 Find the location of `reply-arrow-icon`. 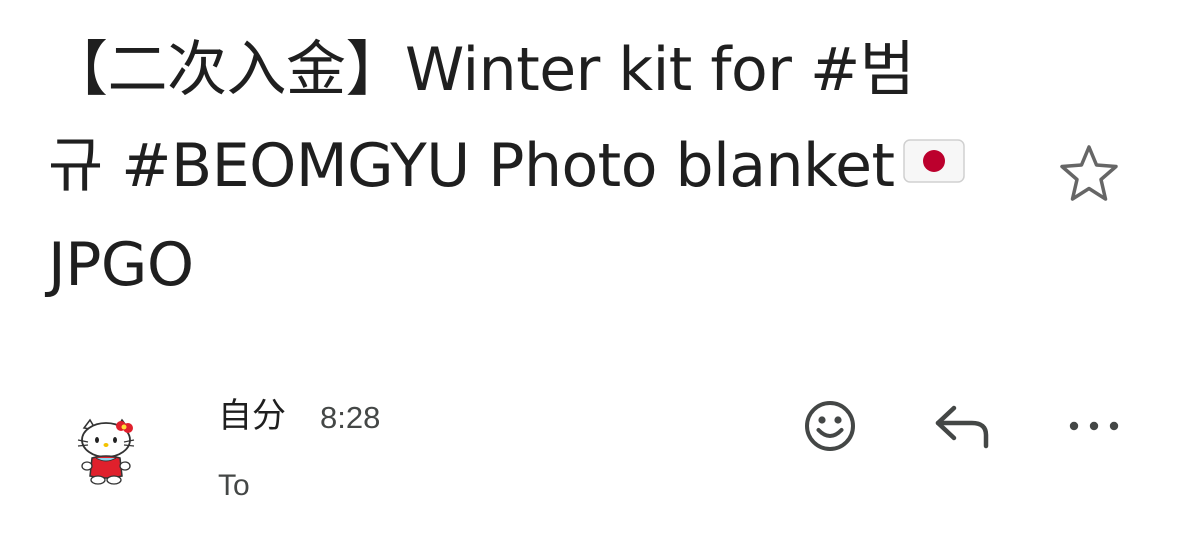

reply-arrow-icon is located at coordinates (962, 427).